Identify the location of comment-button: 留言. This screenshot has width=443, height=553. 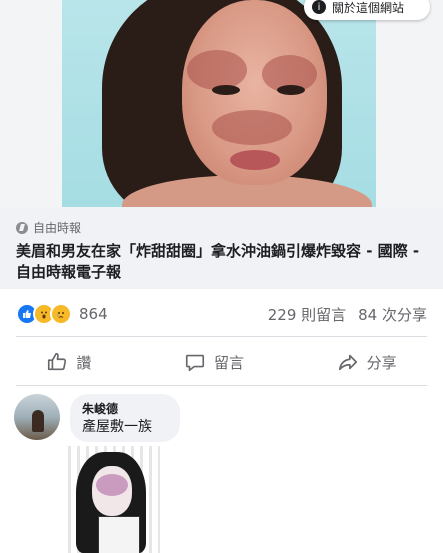
(214, 362).